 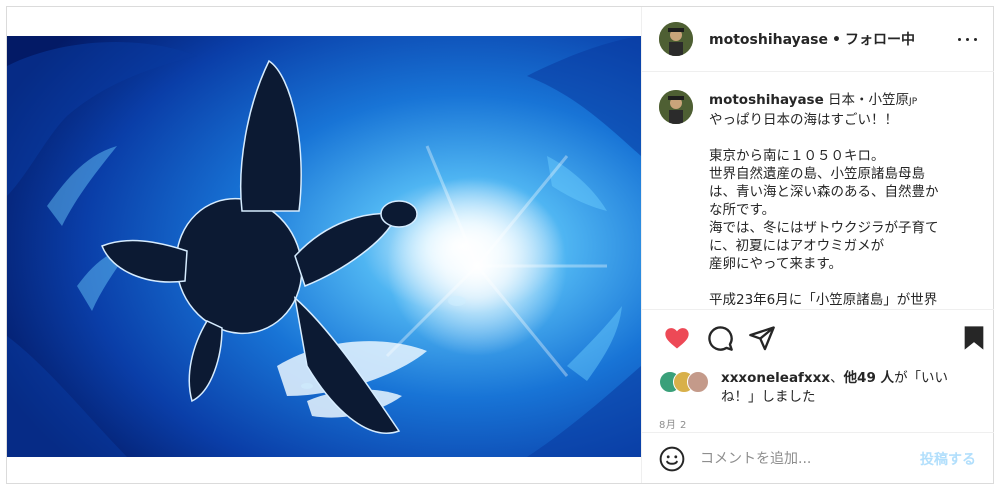 What do you see at coordinates (824, 228) in the screenshot?
I see `caption-line: 海では、冬にはザトウクジラが子育て` at bounding box center [824, 228].